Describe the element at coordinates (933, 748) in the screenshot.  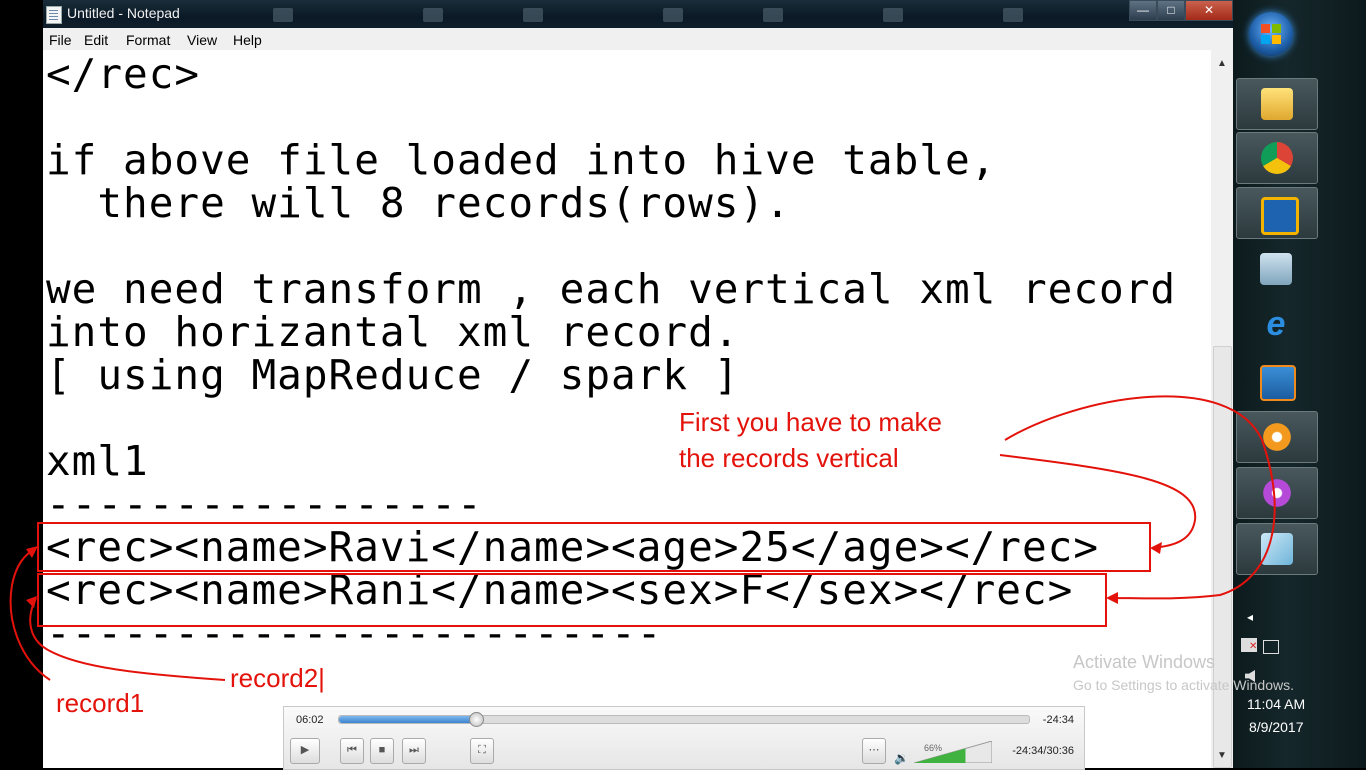
I see `volume-percent: 66%` at that location.